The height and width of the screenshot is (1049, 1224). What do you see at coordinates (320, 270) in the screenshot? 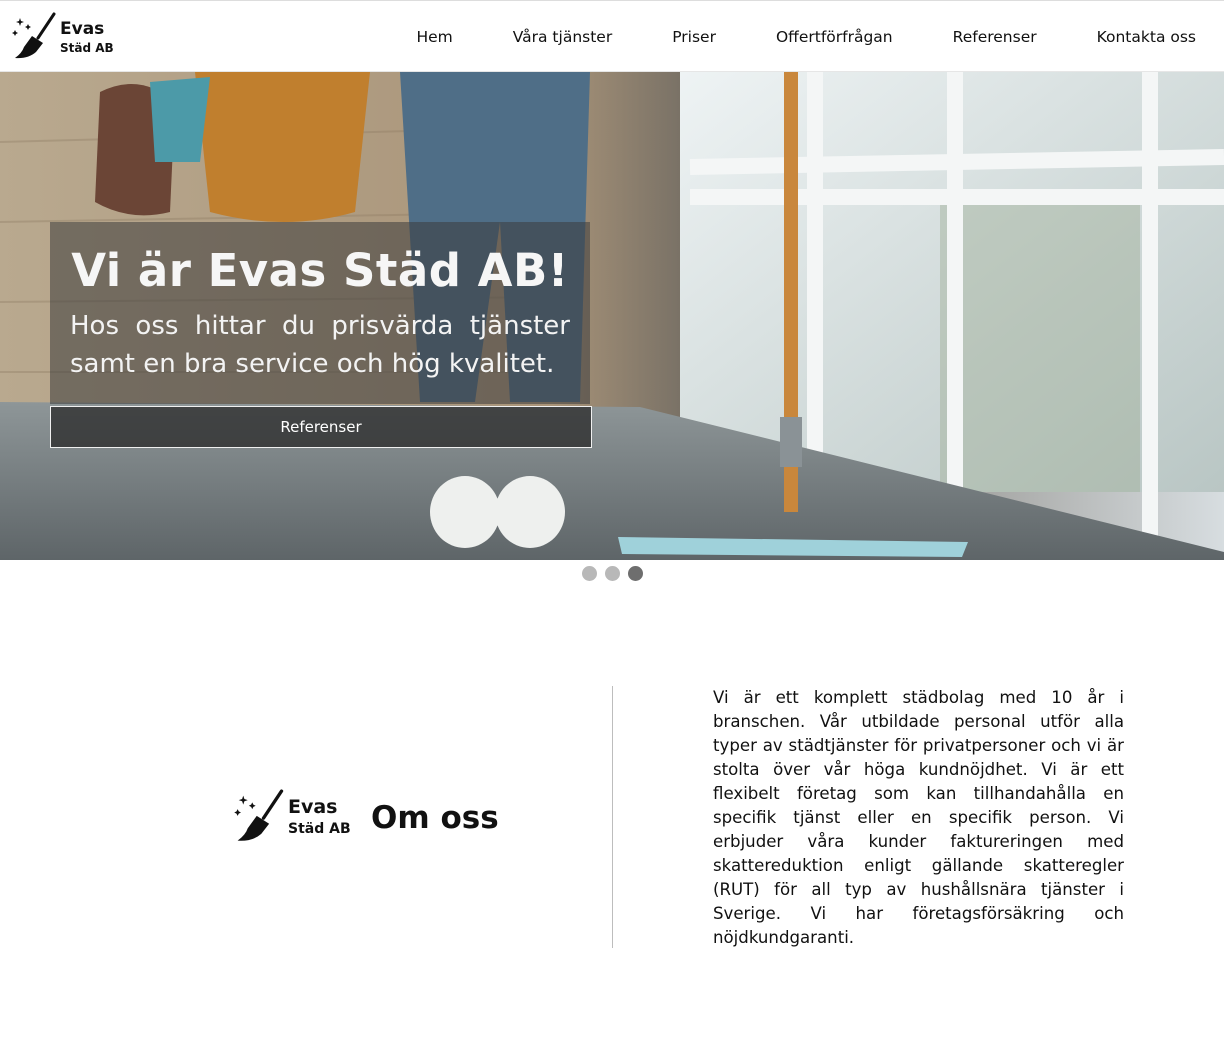
I see `hero-title: Vi är Evas Städ AB!` at bounding box center [320, 270].